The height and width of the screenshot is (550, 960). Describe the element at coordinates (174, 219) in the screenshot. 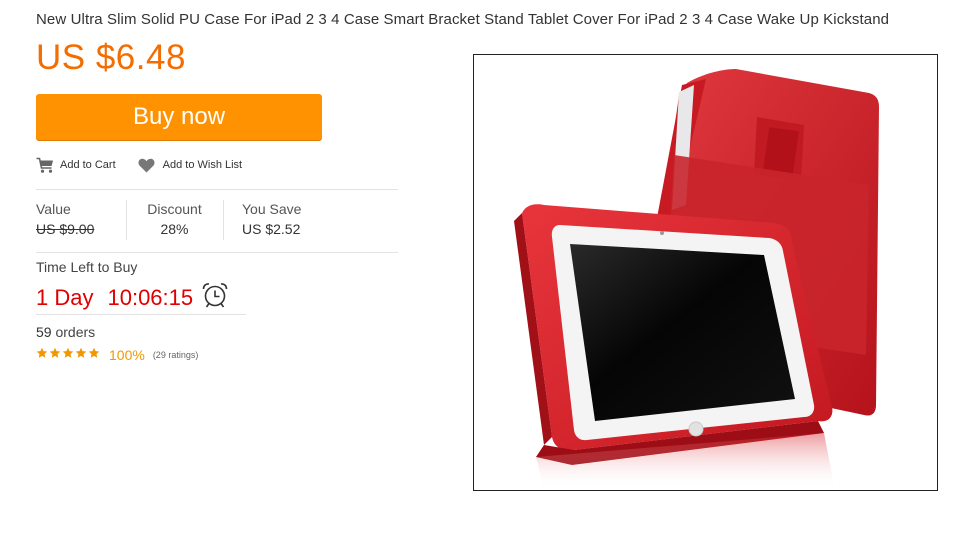

I see `discount-block: Discount 28%` at that location.